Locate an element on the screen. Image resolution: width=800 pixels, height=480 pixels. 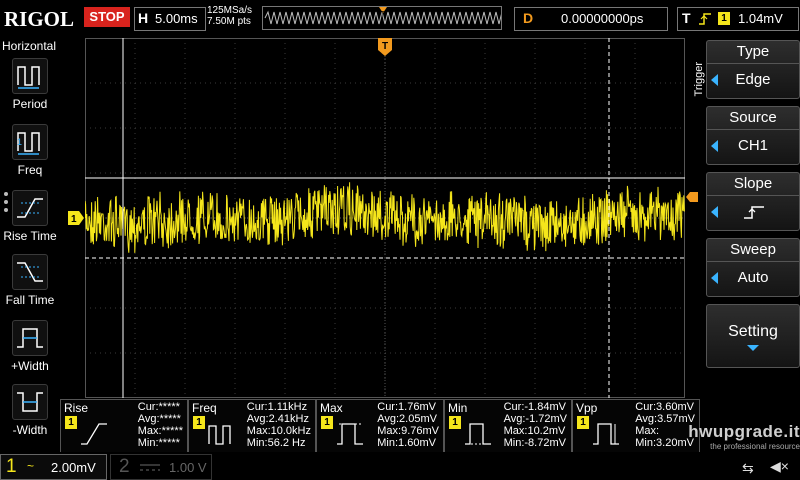
min-value: Min:1.60mV is located at coordinates (406, 443).